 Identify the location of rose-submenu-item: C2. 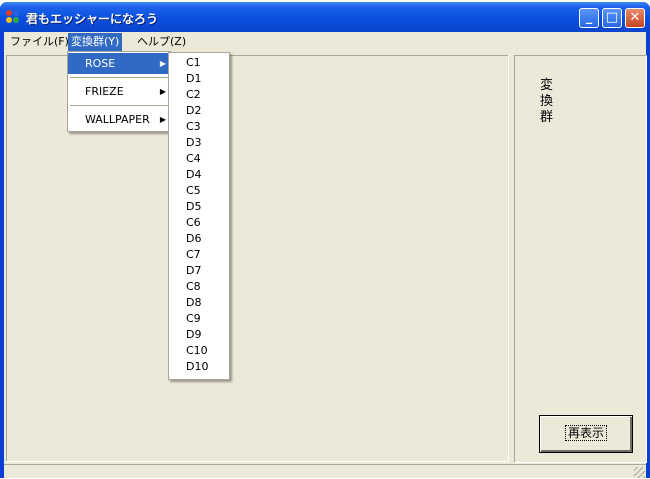
(199, 95).